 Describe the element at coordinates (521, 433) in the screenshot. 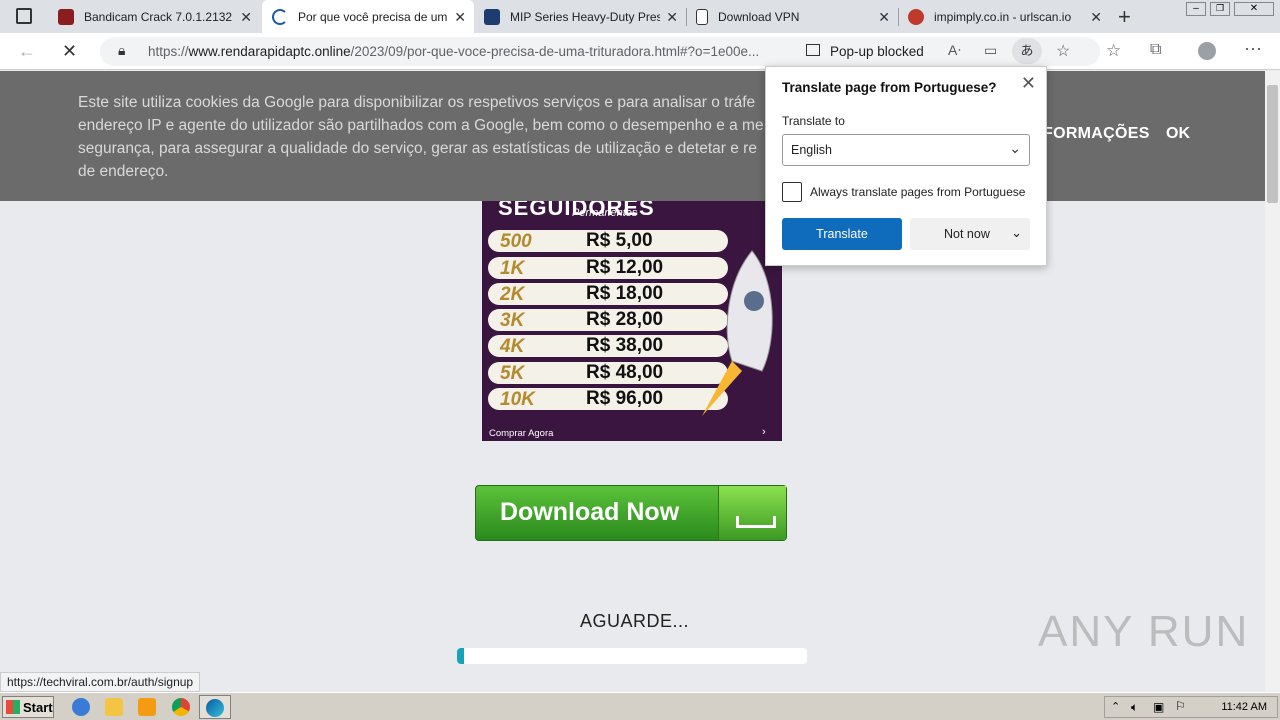

I see `ad-cta: Comprar Agora` at that location.